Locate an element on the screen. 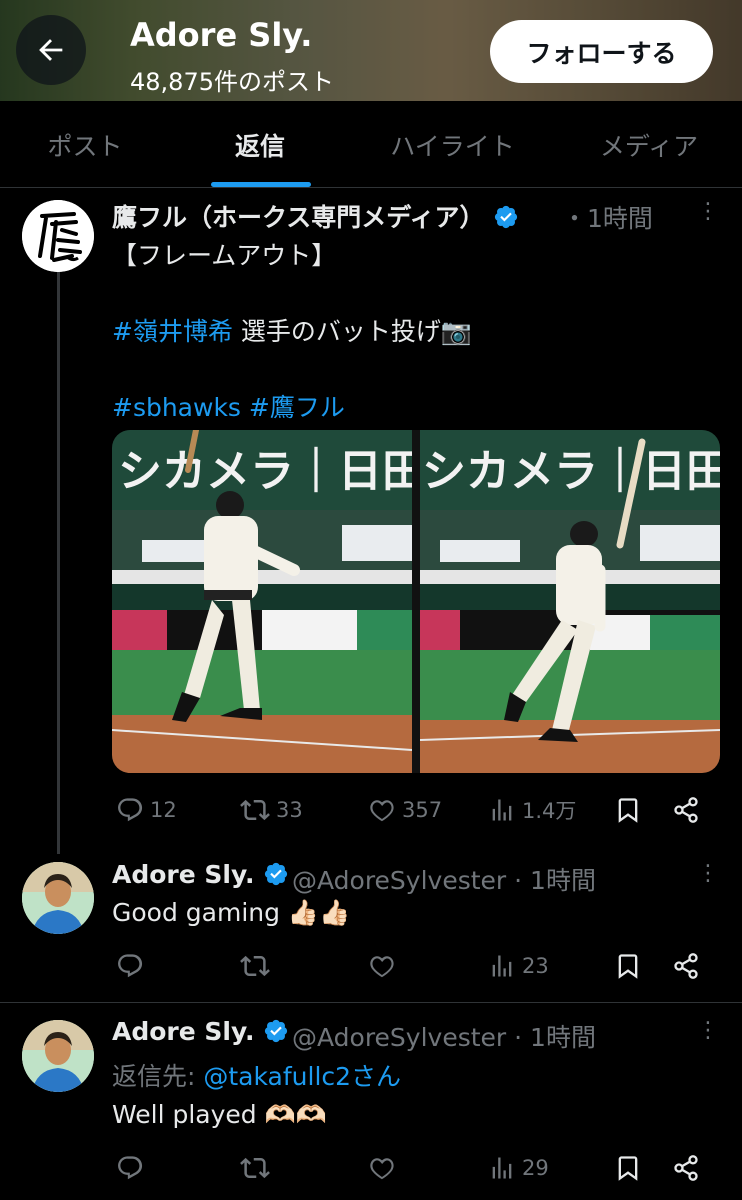 The height and width of the screenshot is (1200, 742). post-text: Good gaming 👍🏻👍🏻 is located at coordinates (231, 912).